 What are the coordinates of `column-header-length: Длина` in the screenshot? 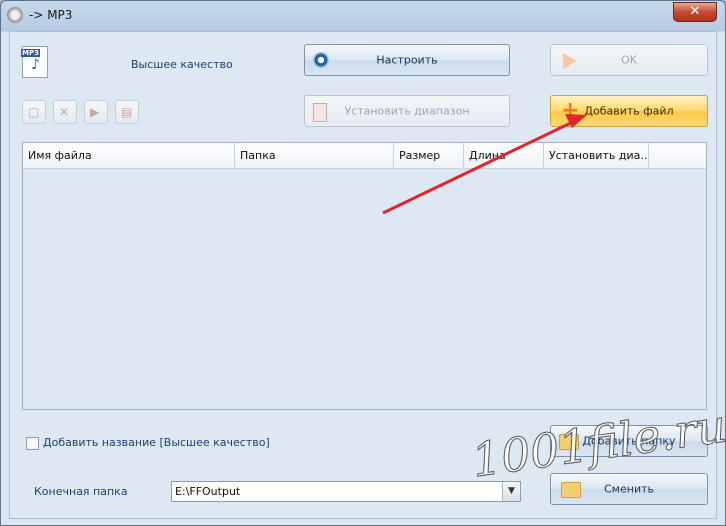 It's located at (504, 155).